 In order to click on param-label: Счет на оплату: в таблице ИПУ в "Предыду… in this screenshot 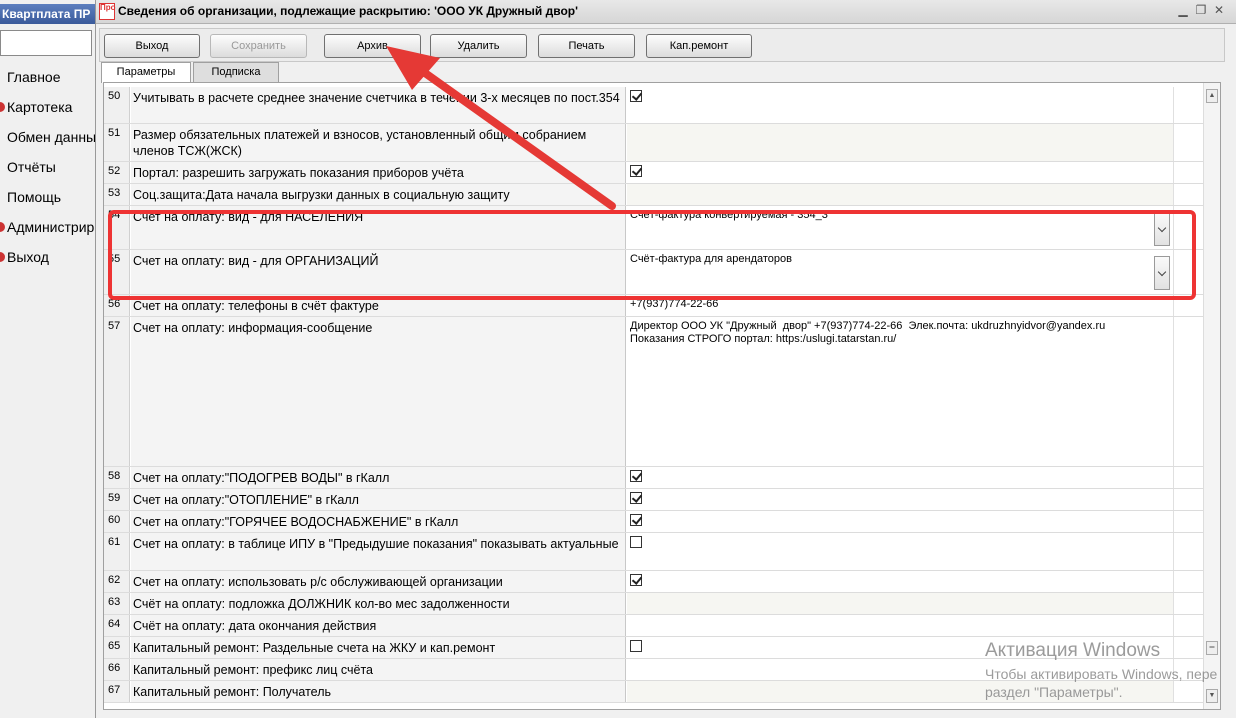, I will do `click(378, 551)`.